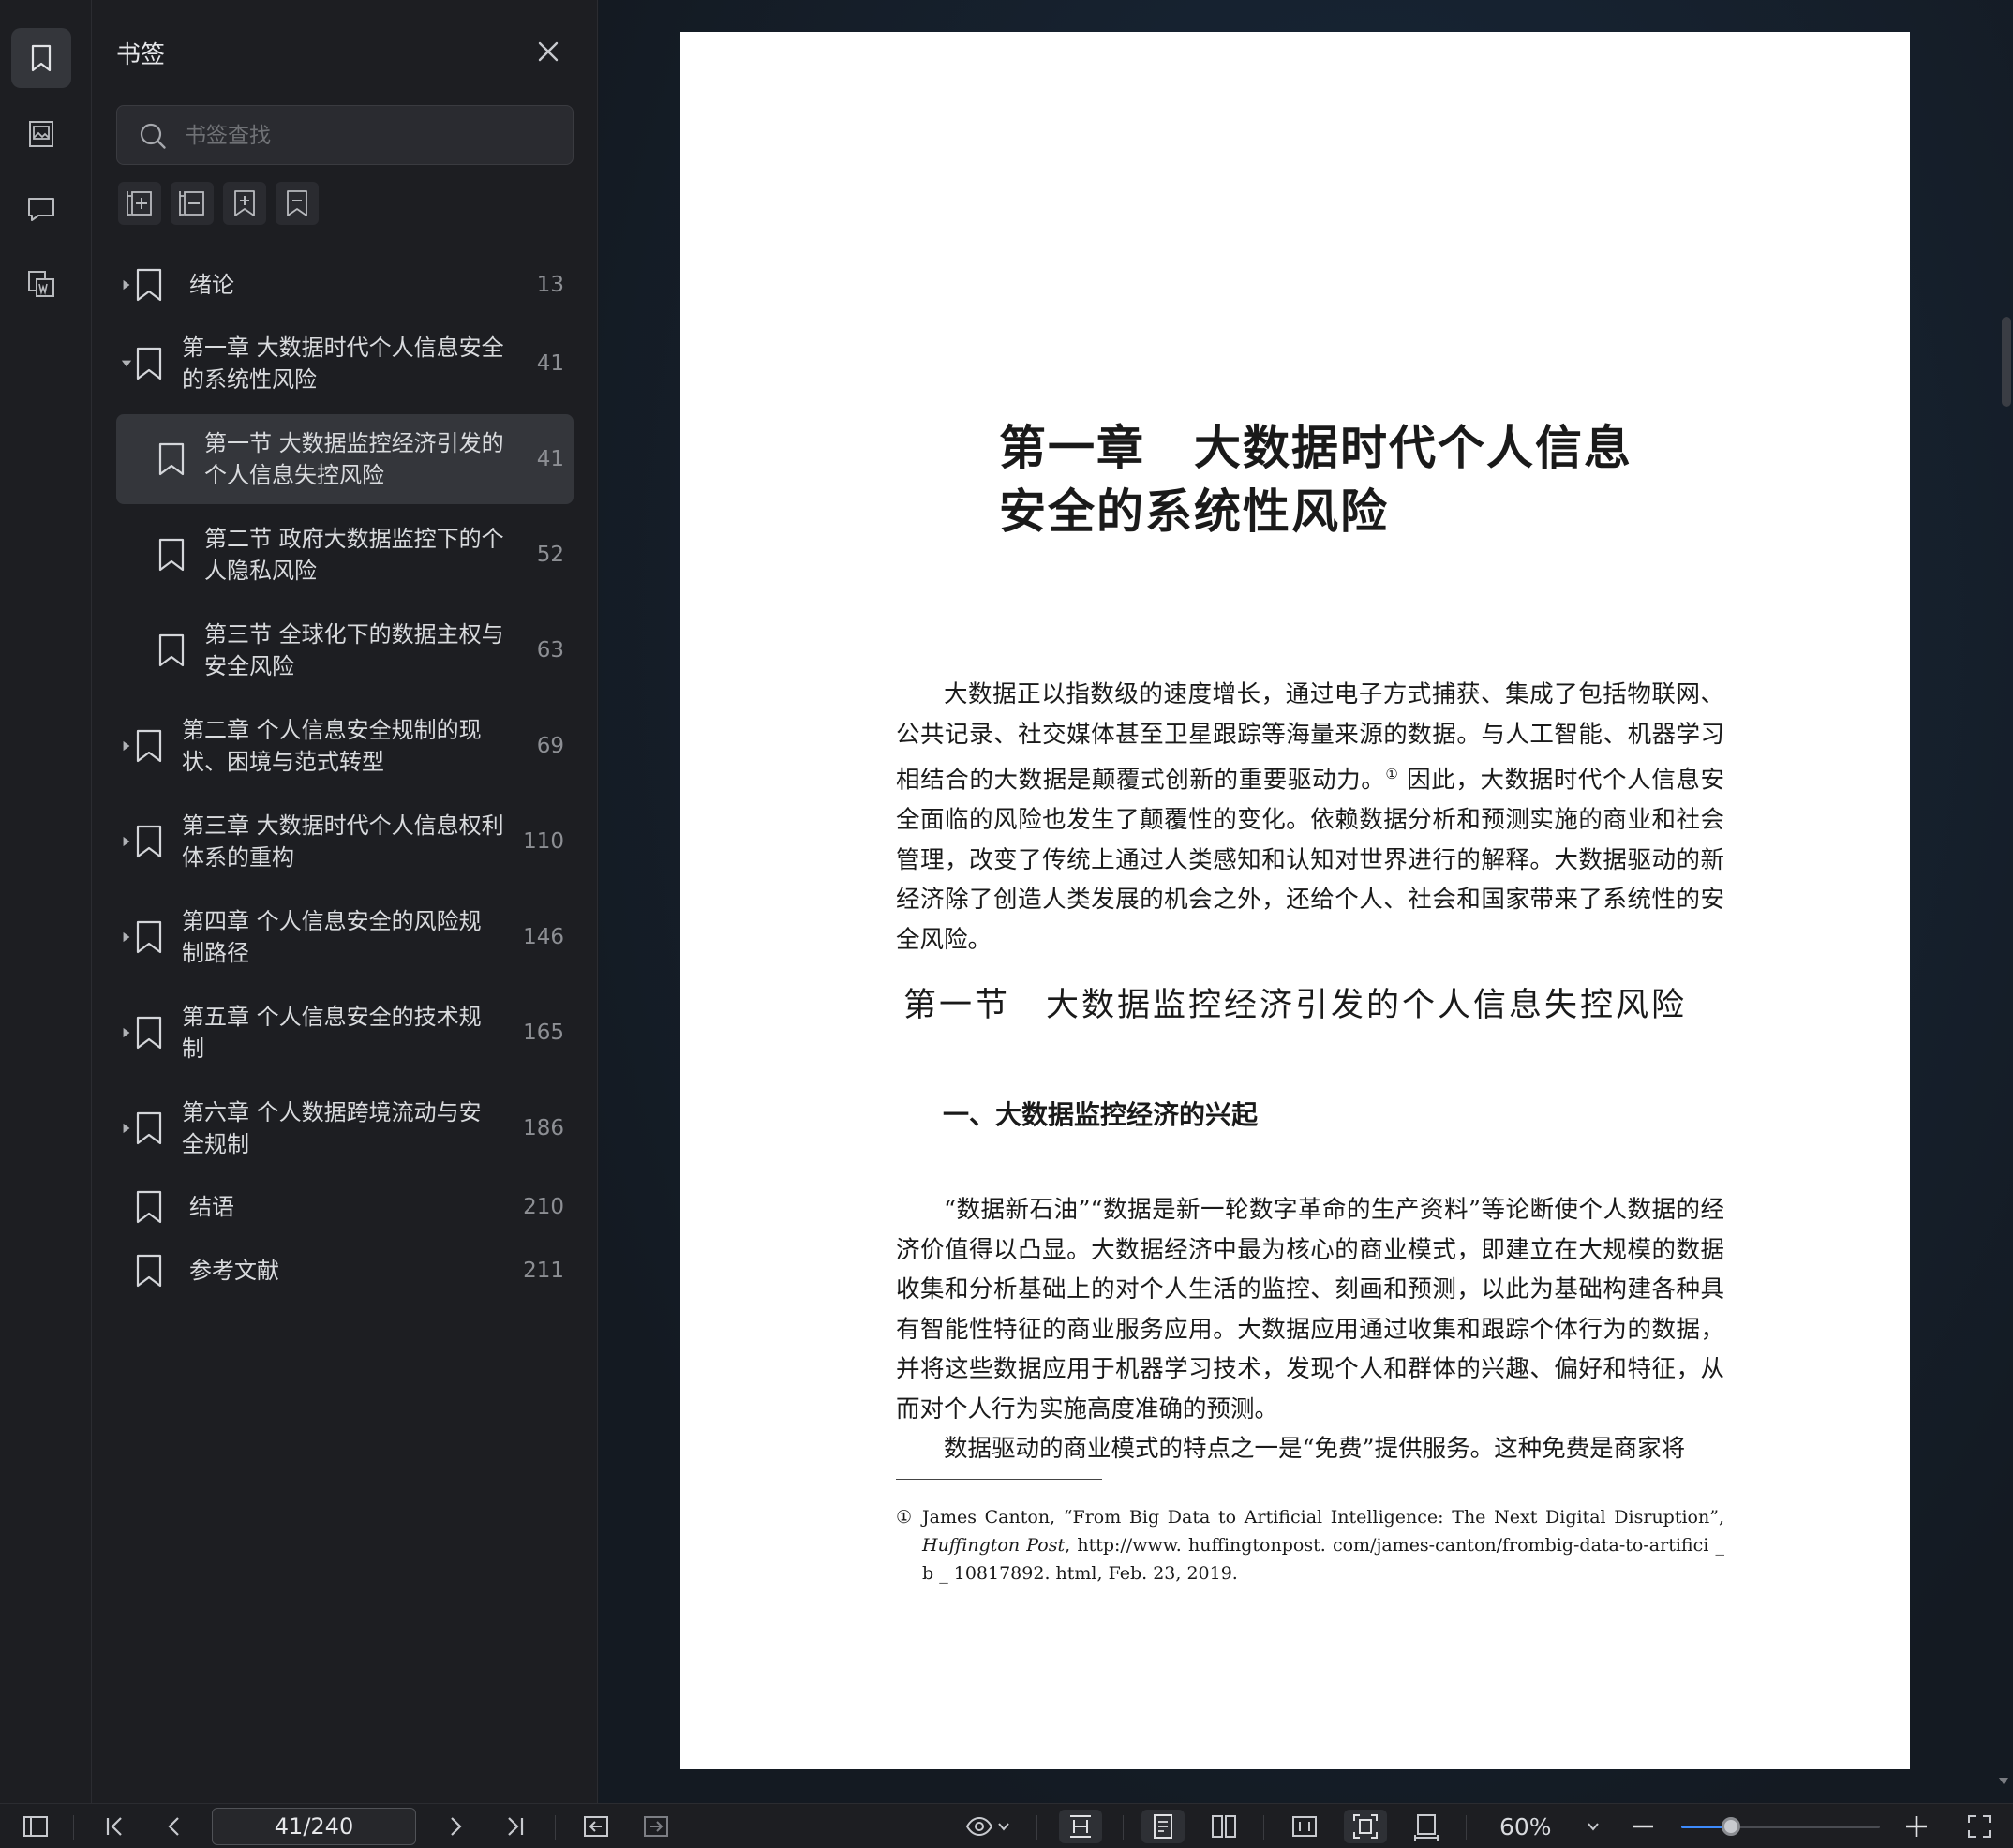  I want to click on previous-page-button, so click(174, 1826).